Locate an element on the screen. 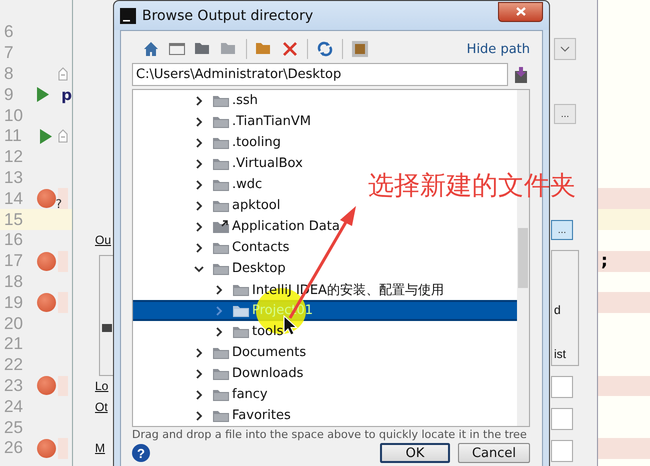 Image resolution: width=650 pixels, height=466 pixels. folder-name: Contacts is located at coordinates (261, 247).